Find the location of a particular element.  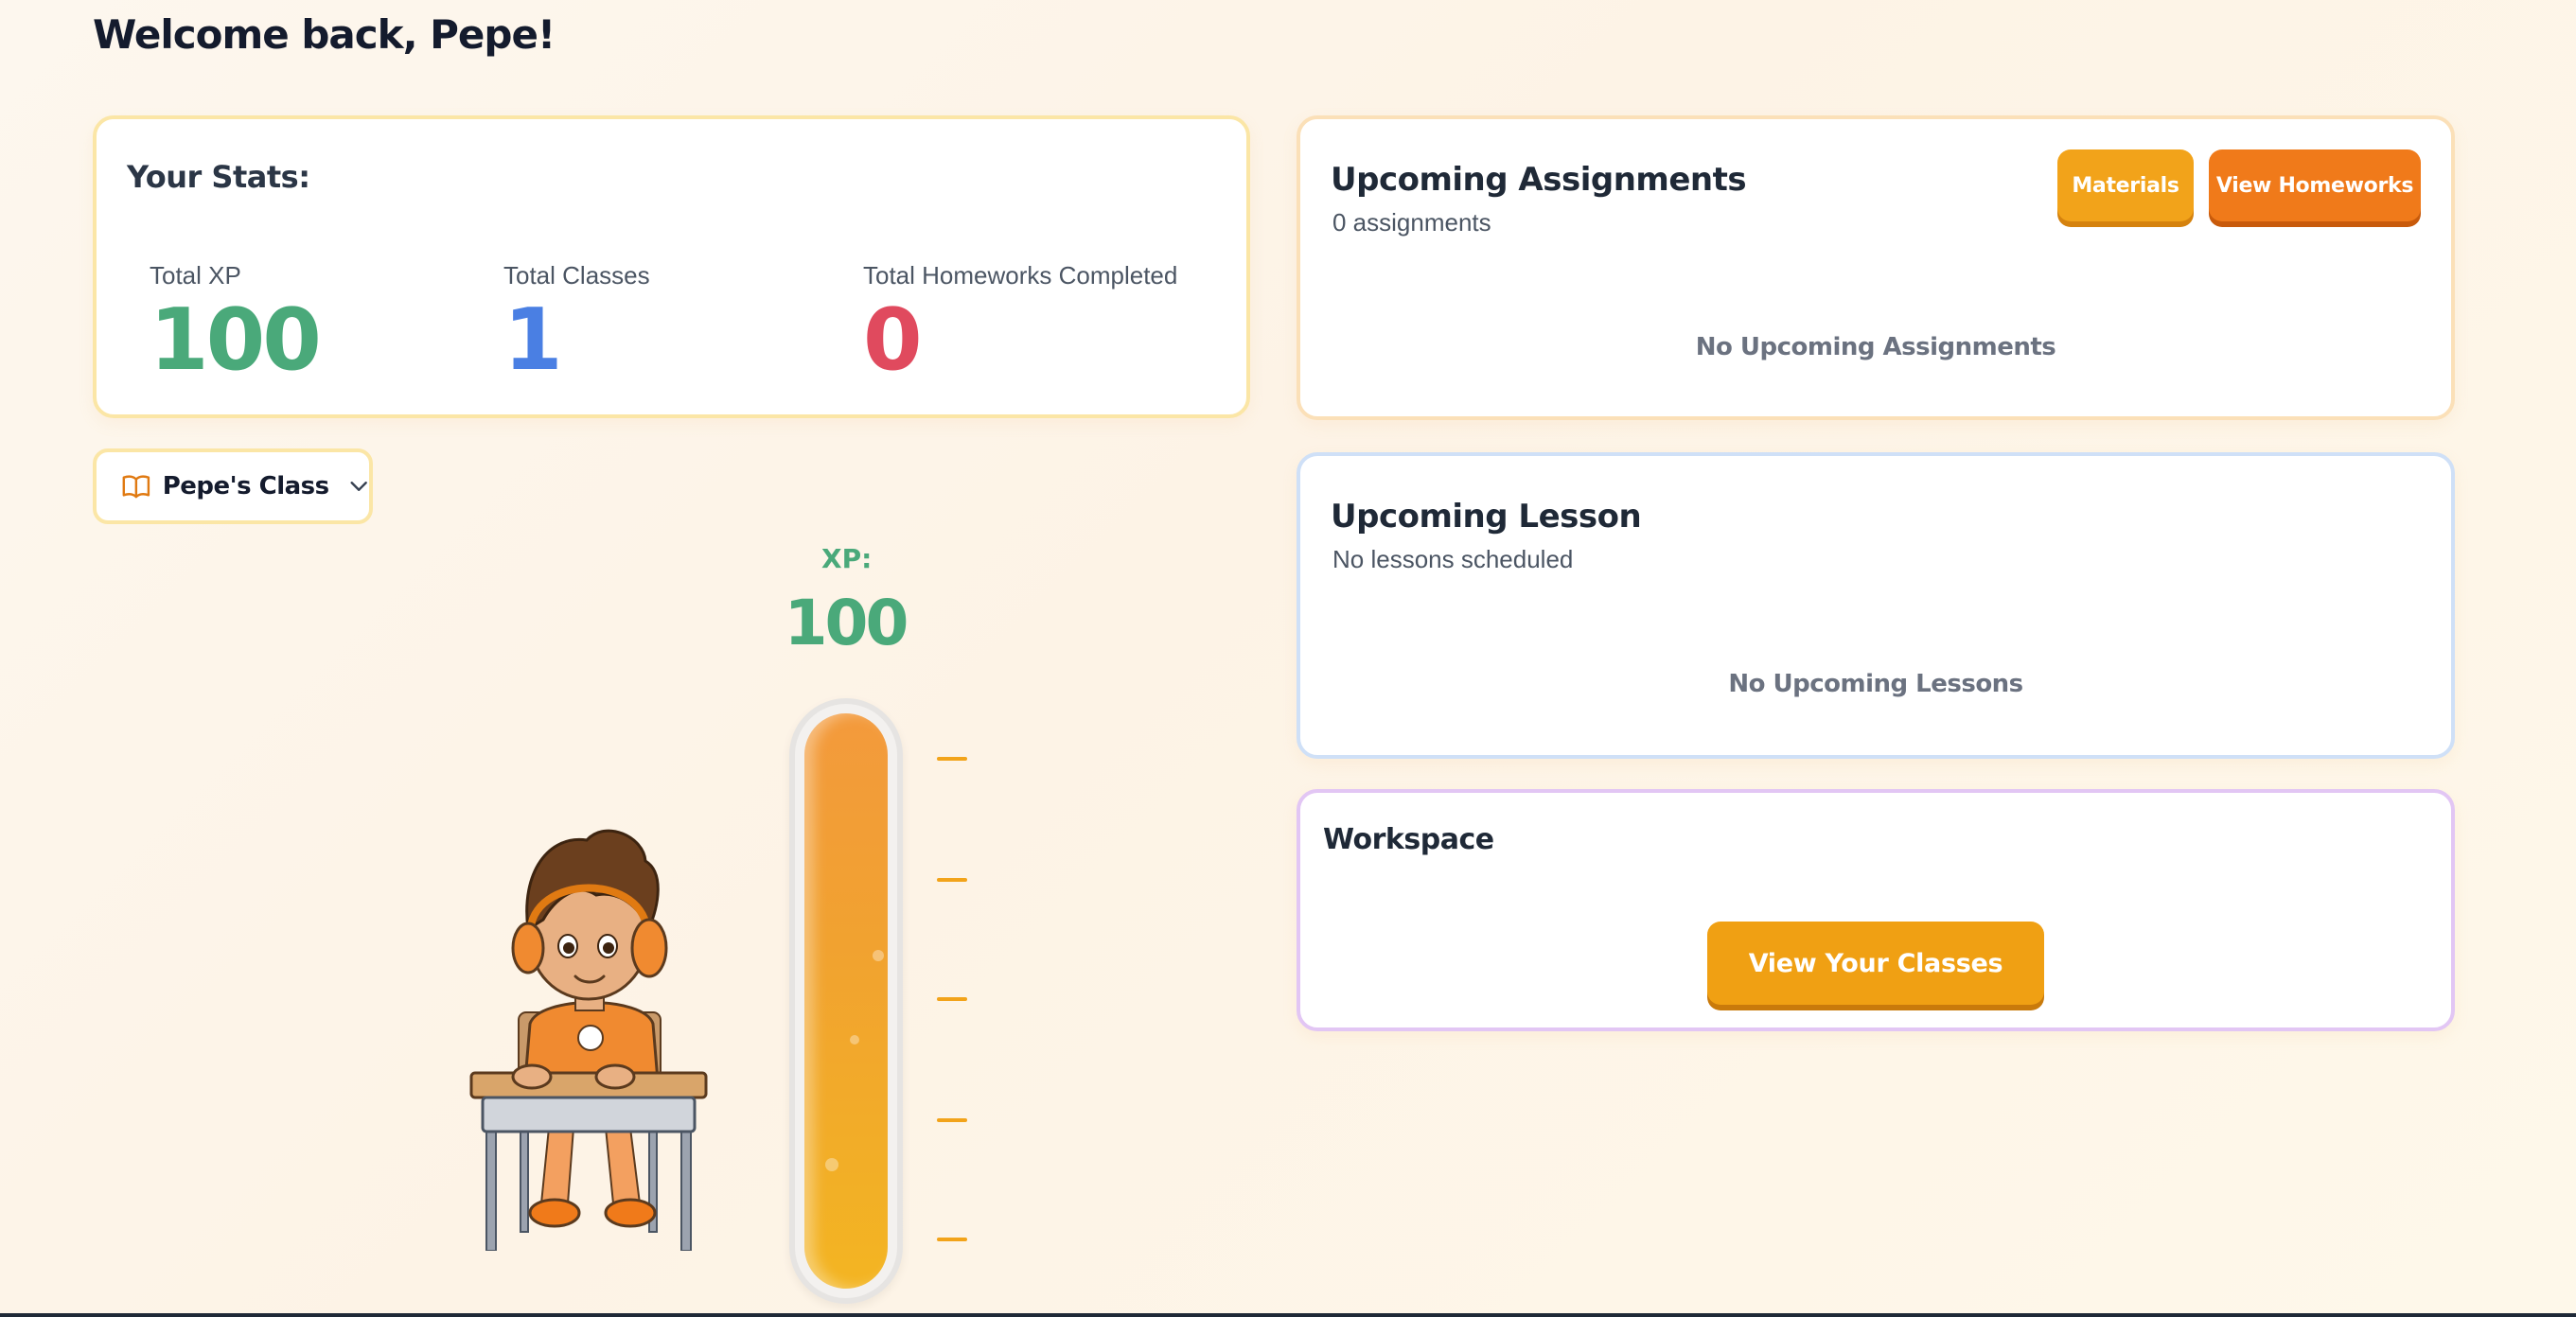

stat-label: Total Classes is located at coordinates (576, 275).